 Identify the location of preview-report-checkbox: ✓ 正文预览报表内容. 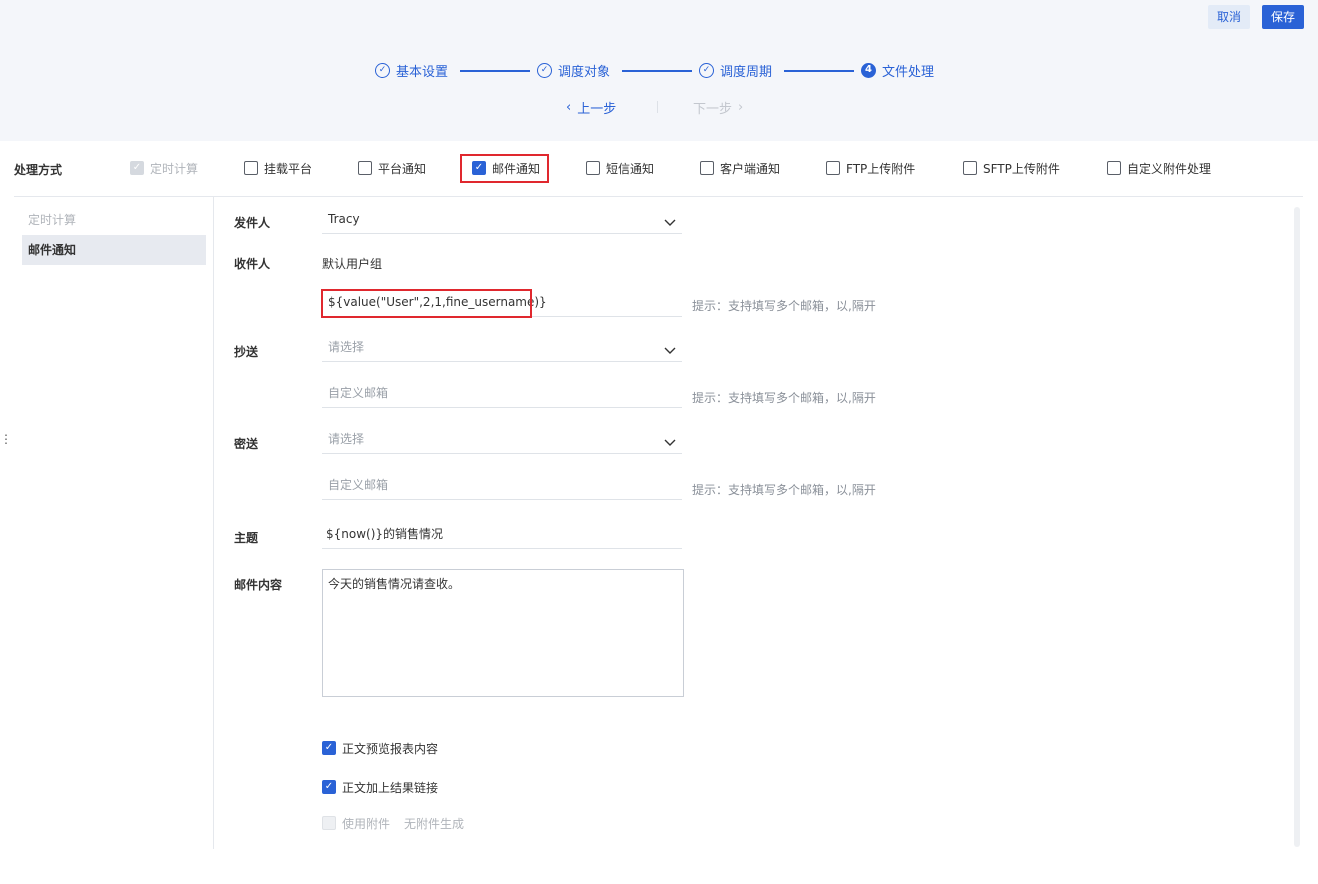
(380, 748).